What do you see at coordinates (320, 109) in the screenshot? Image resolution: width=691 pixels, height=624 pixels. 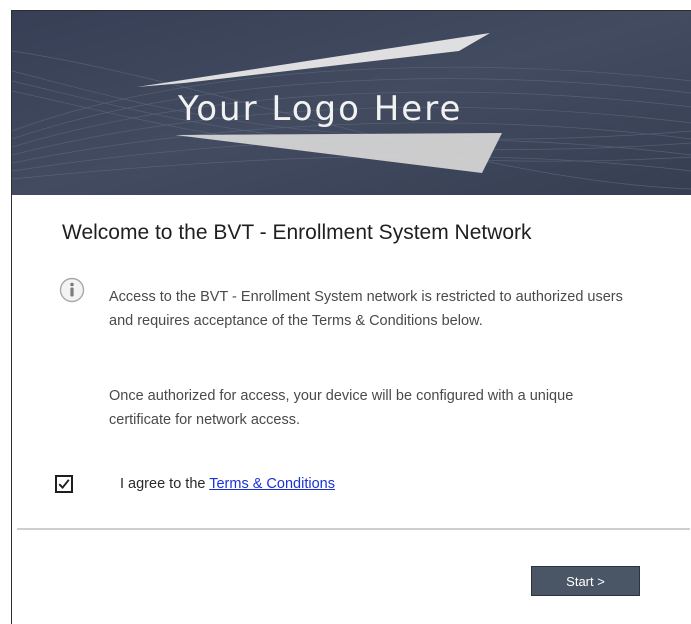 I see `logo-text: Your Logo Here` at bounding box center [320, 109].